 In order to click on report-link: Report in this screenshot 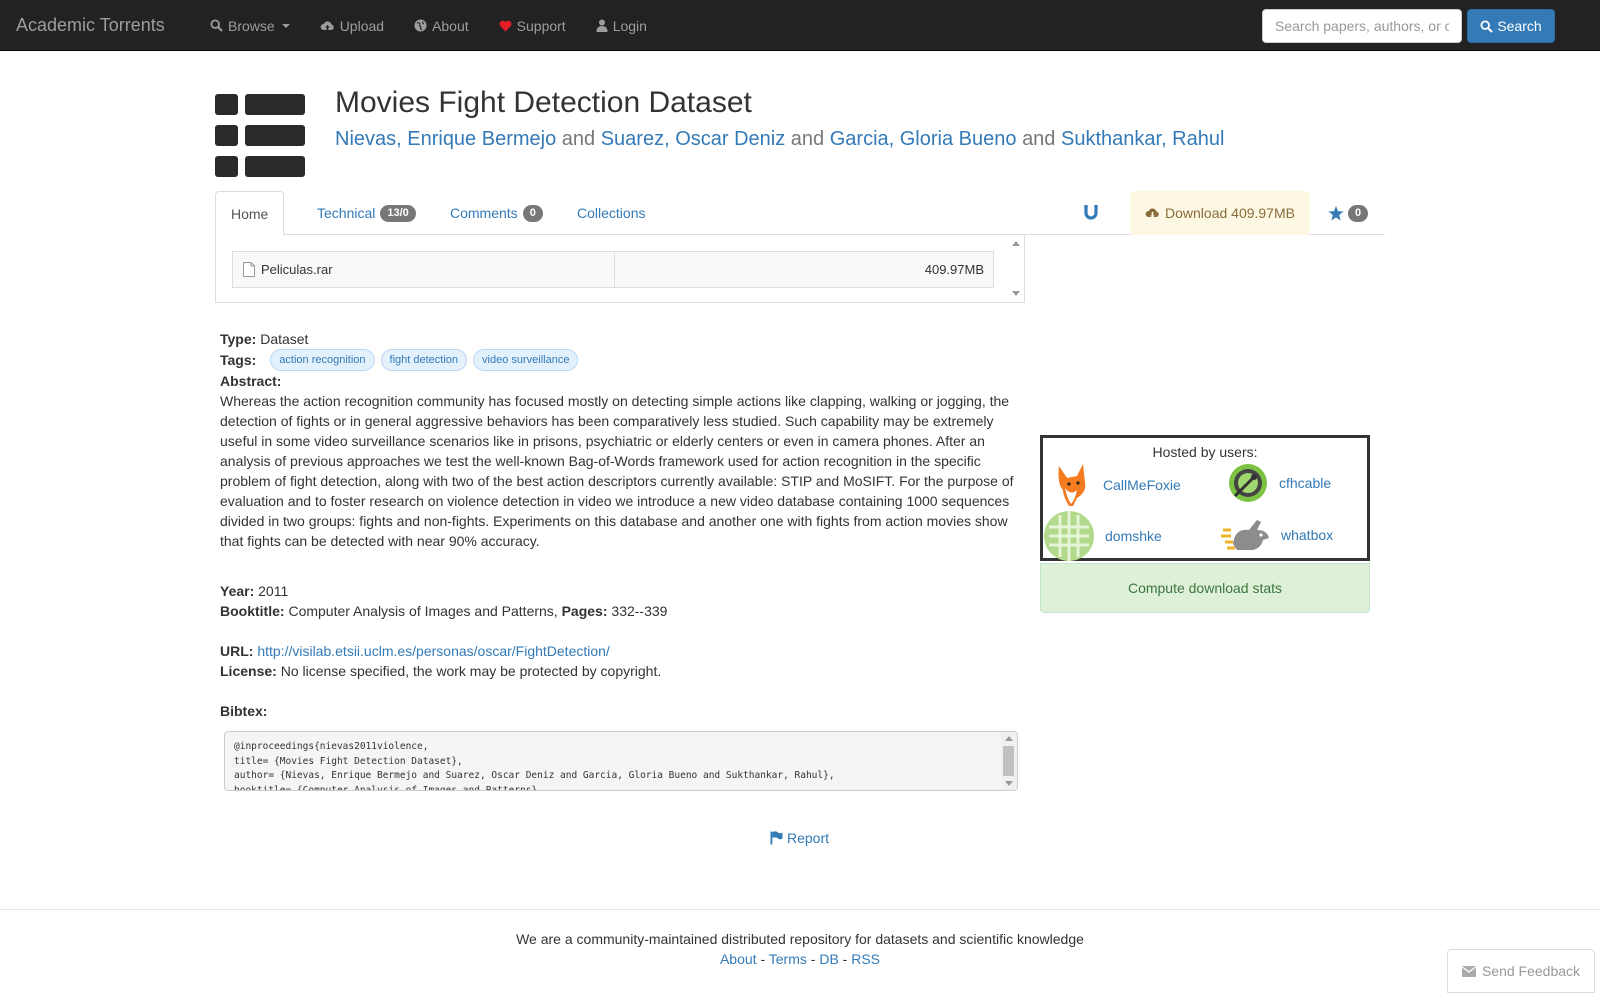, I will do `click(799, 838)`.